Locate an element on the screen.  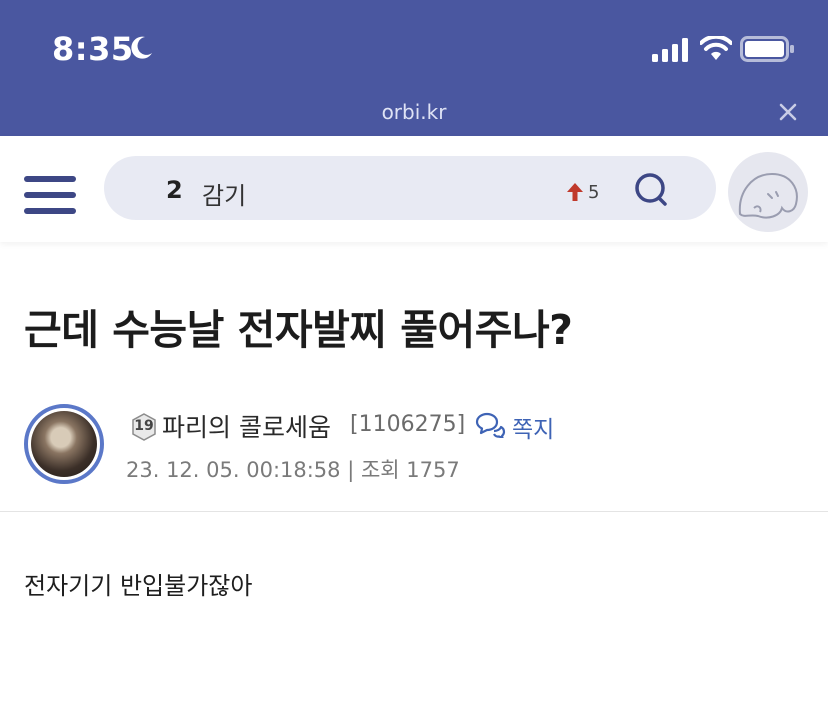
wifi-icon is located at coordinates (716, 48).